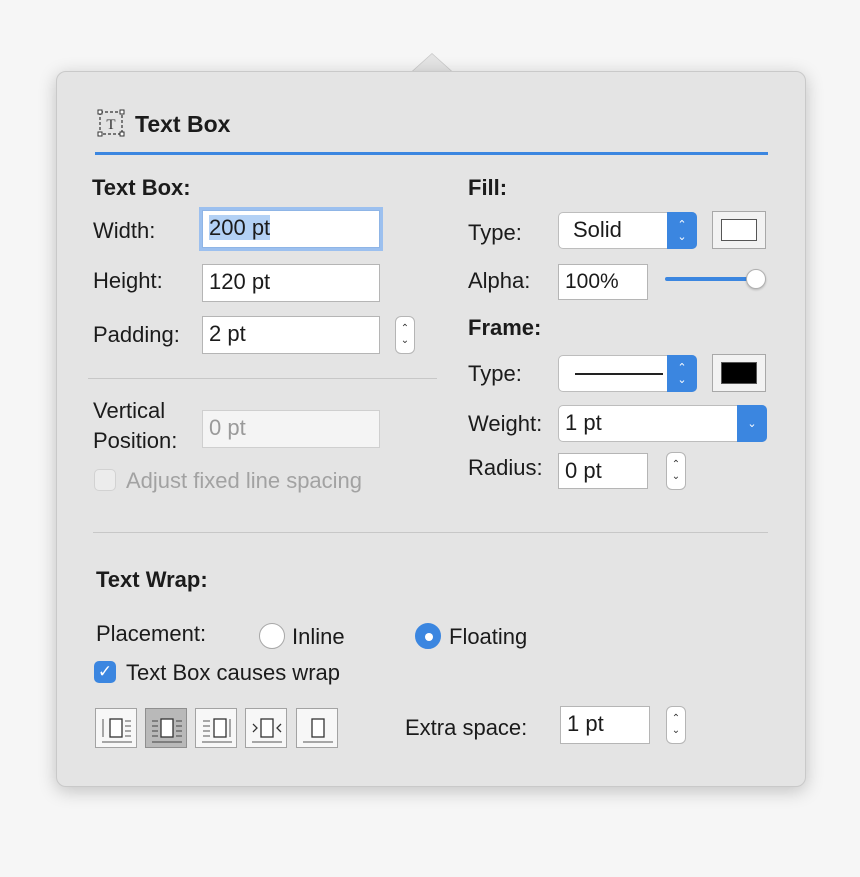 The image size is (860, 877). What do you see at coordinates (291, 283) in the screenshot?
I see `height-field: 120 pt` at bounding box center [291, 283].